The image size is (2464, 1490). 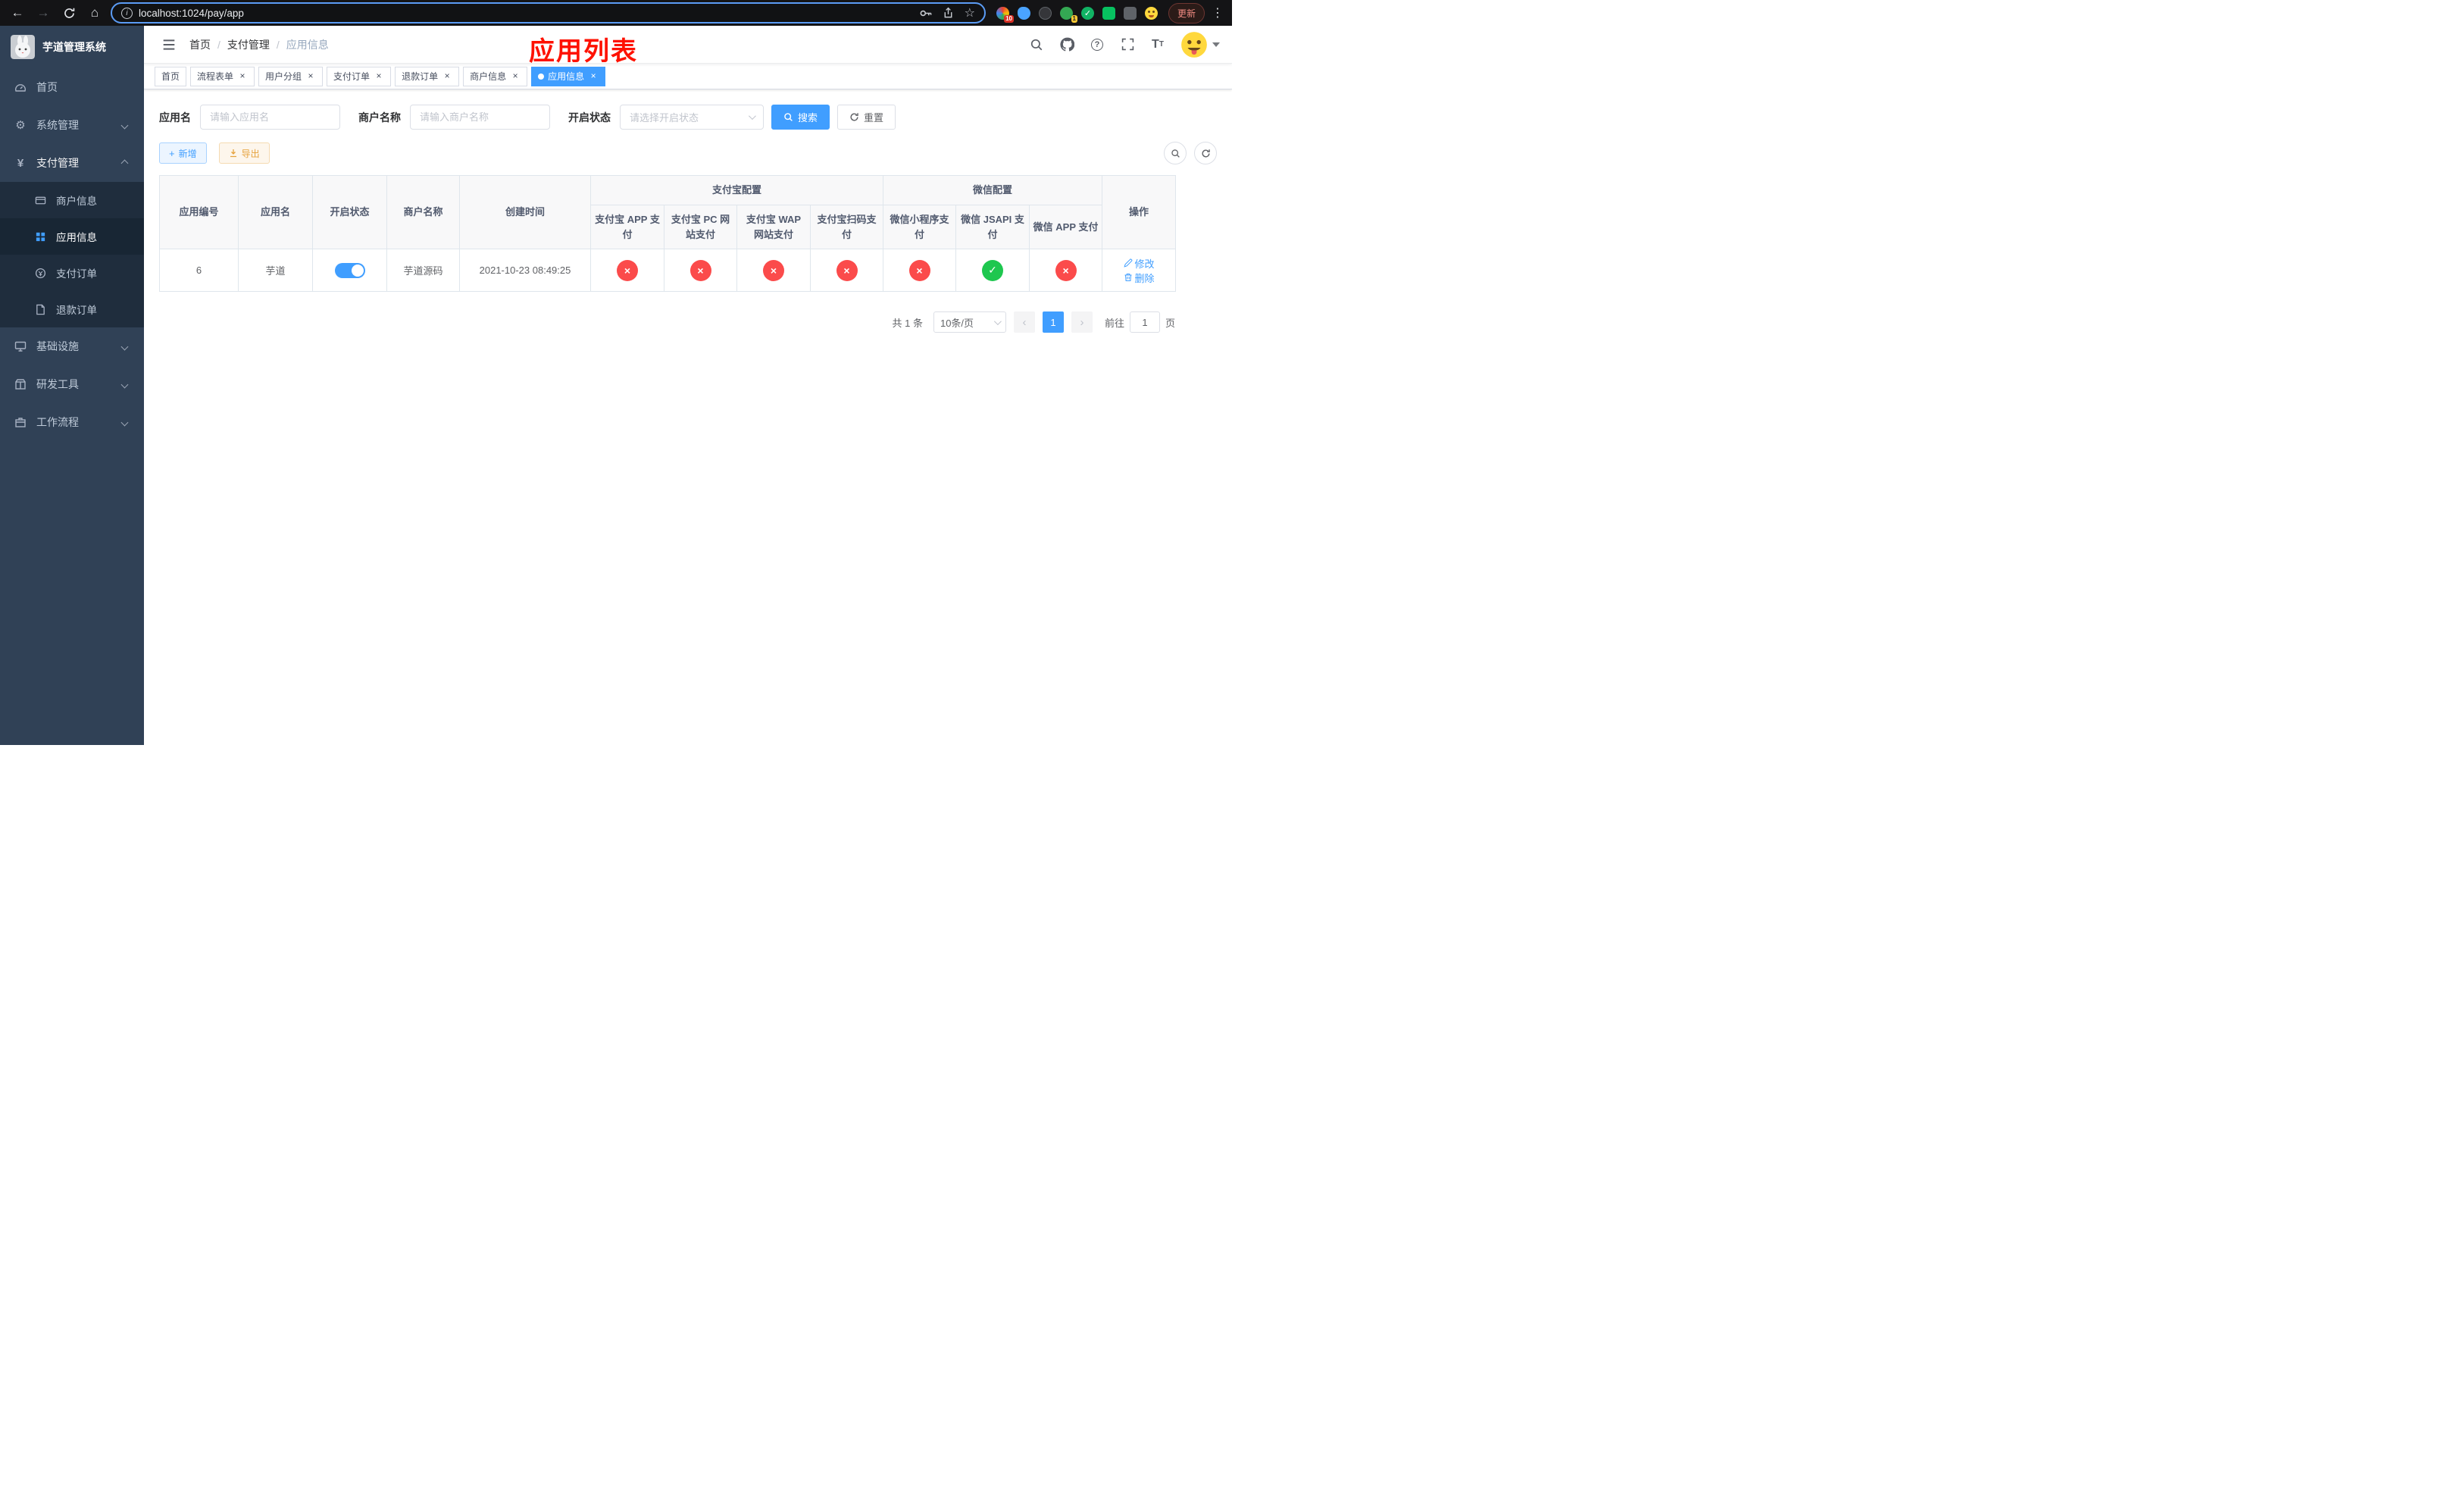 What do you see at coordinates (495, 76) in the screenshot?
I see `tag-merchant-info: 商户信息 ×` at bounding box center [495, 76].